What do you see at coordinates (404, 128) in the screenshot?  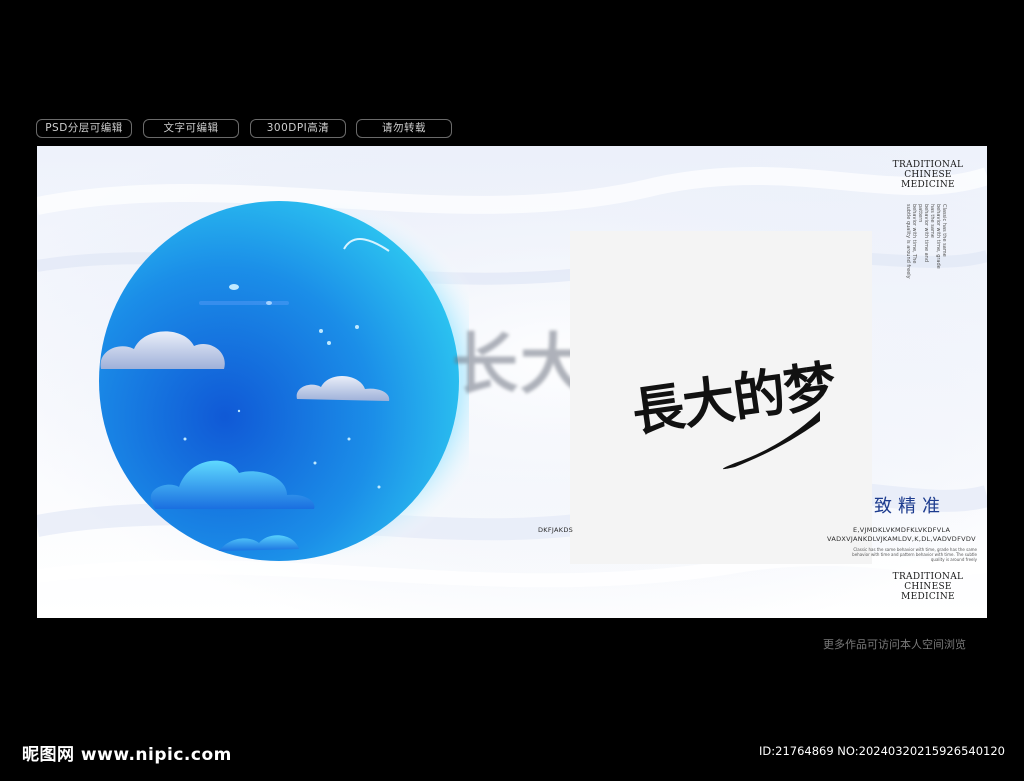 I see `tag-no-repost: 请勿转载` at bounding box center [404, 128].